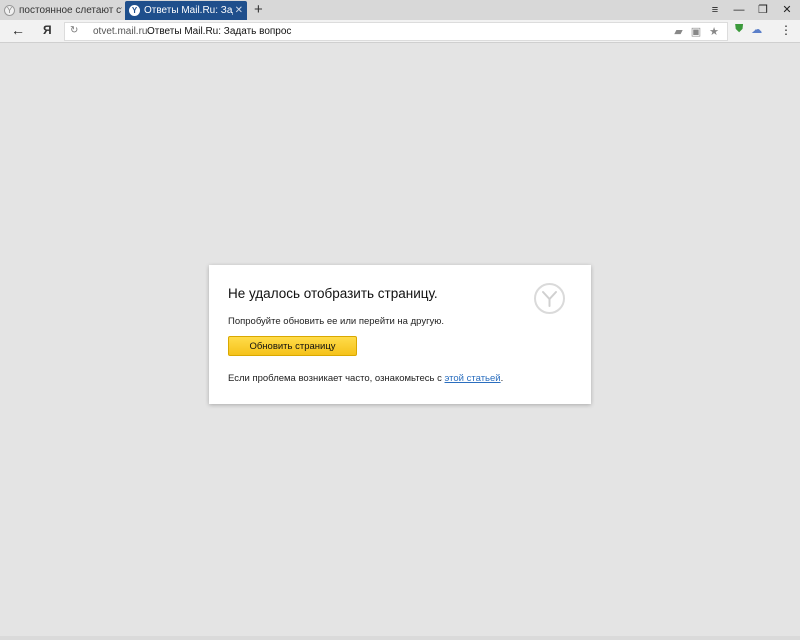  I want to click on menu-icon: ≡, so click(715, 10).